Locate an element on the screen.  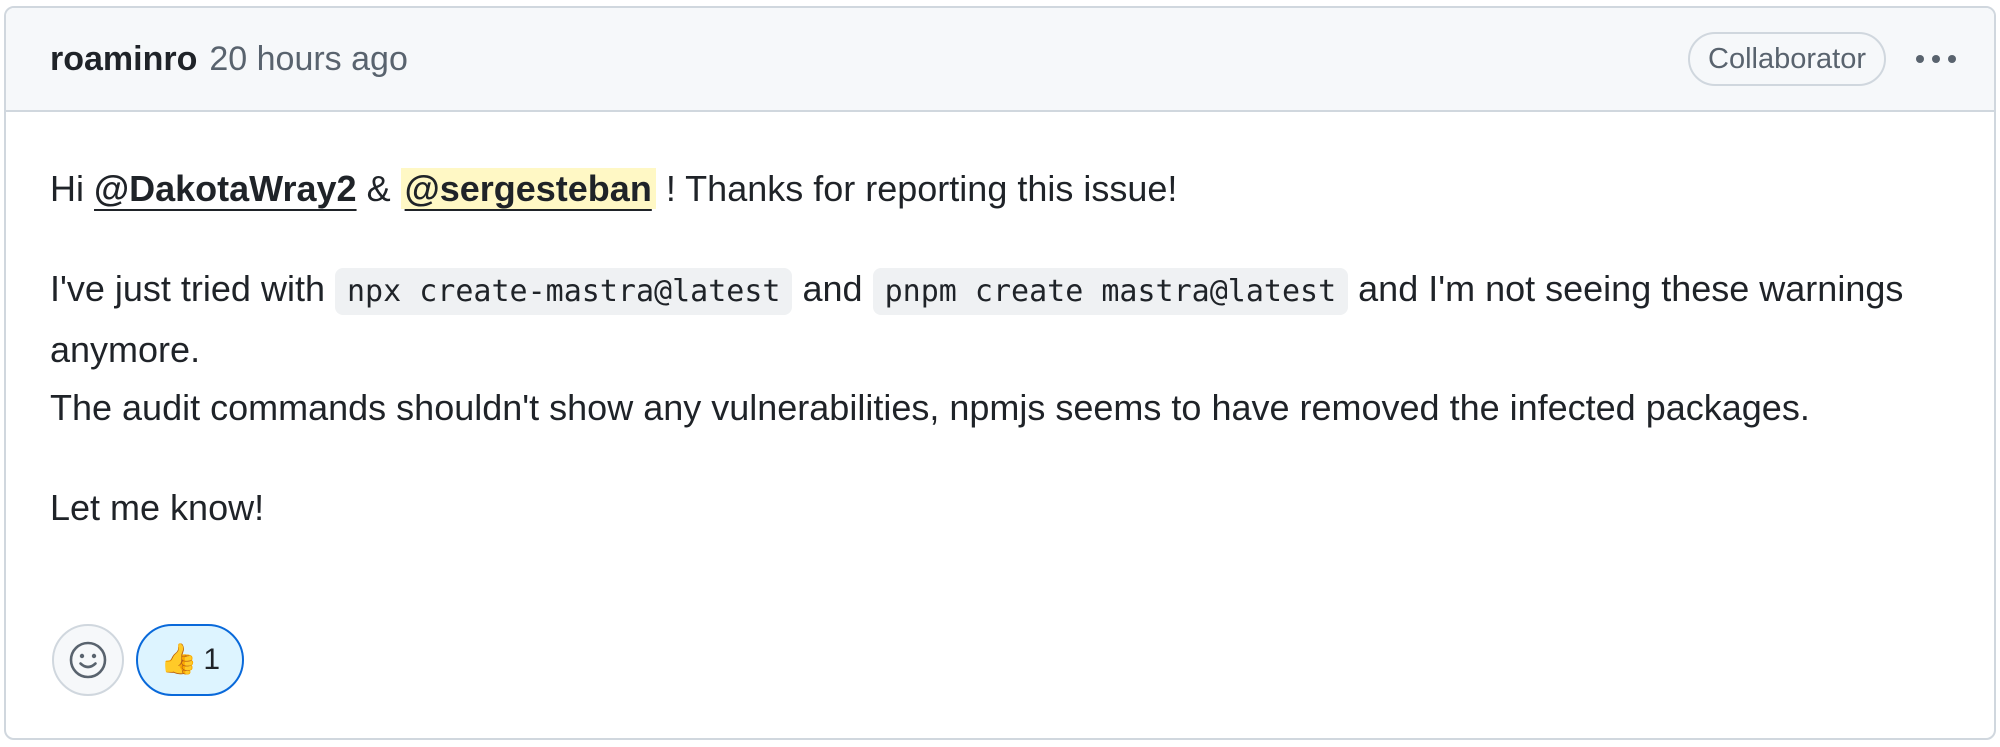
code-pnpm-command: pnpm create mastra@latest is located at coordinates (1110, 291).